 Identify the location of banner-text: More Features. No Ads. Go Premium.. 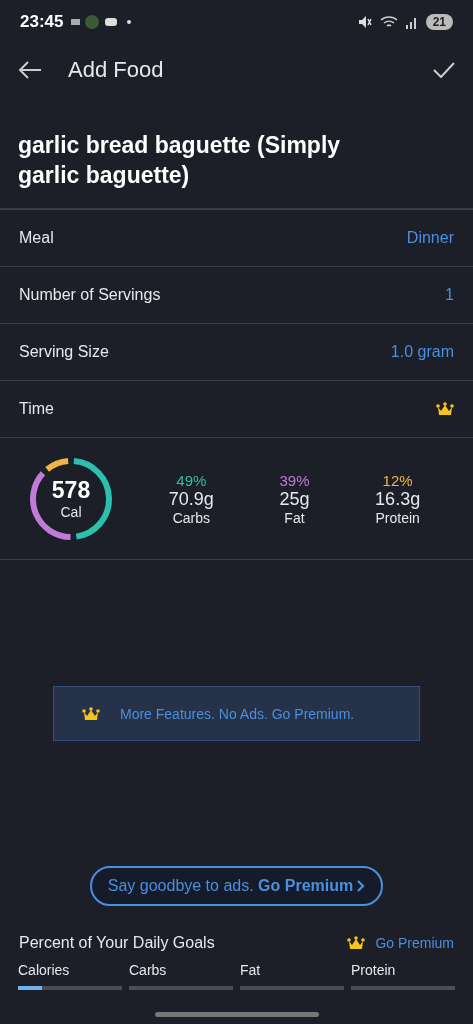
(237, 713).